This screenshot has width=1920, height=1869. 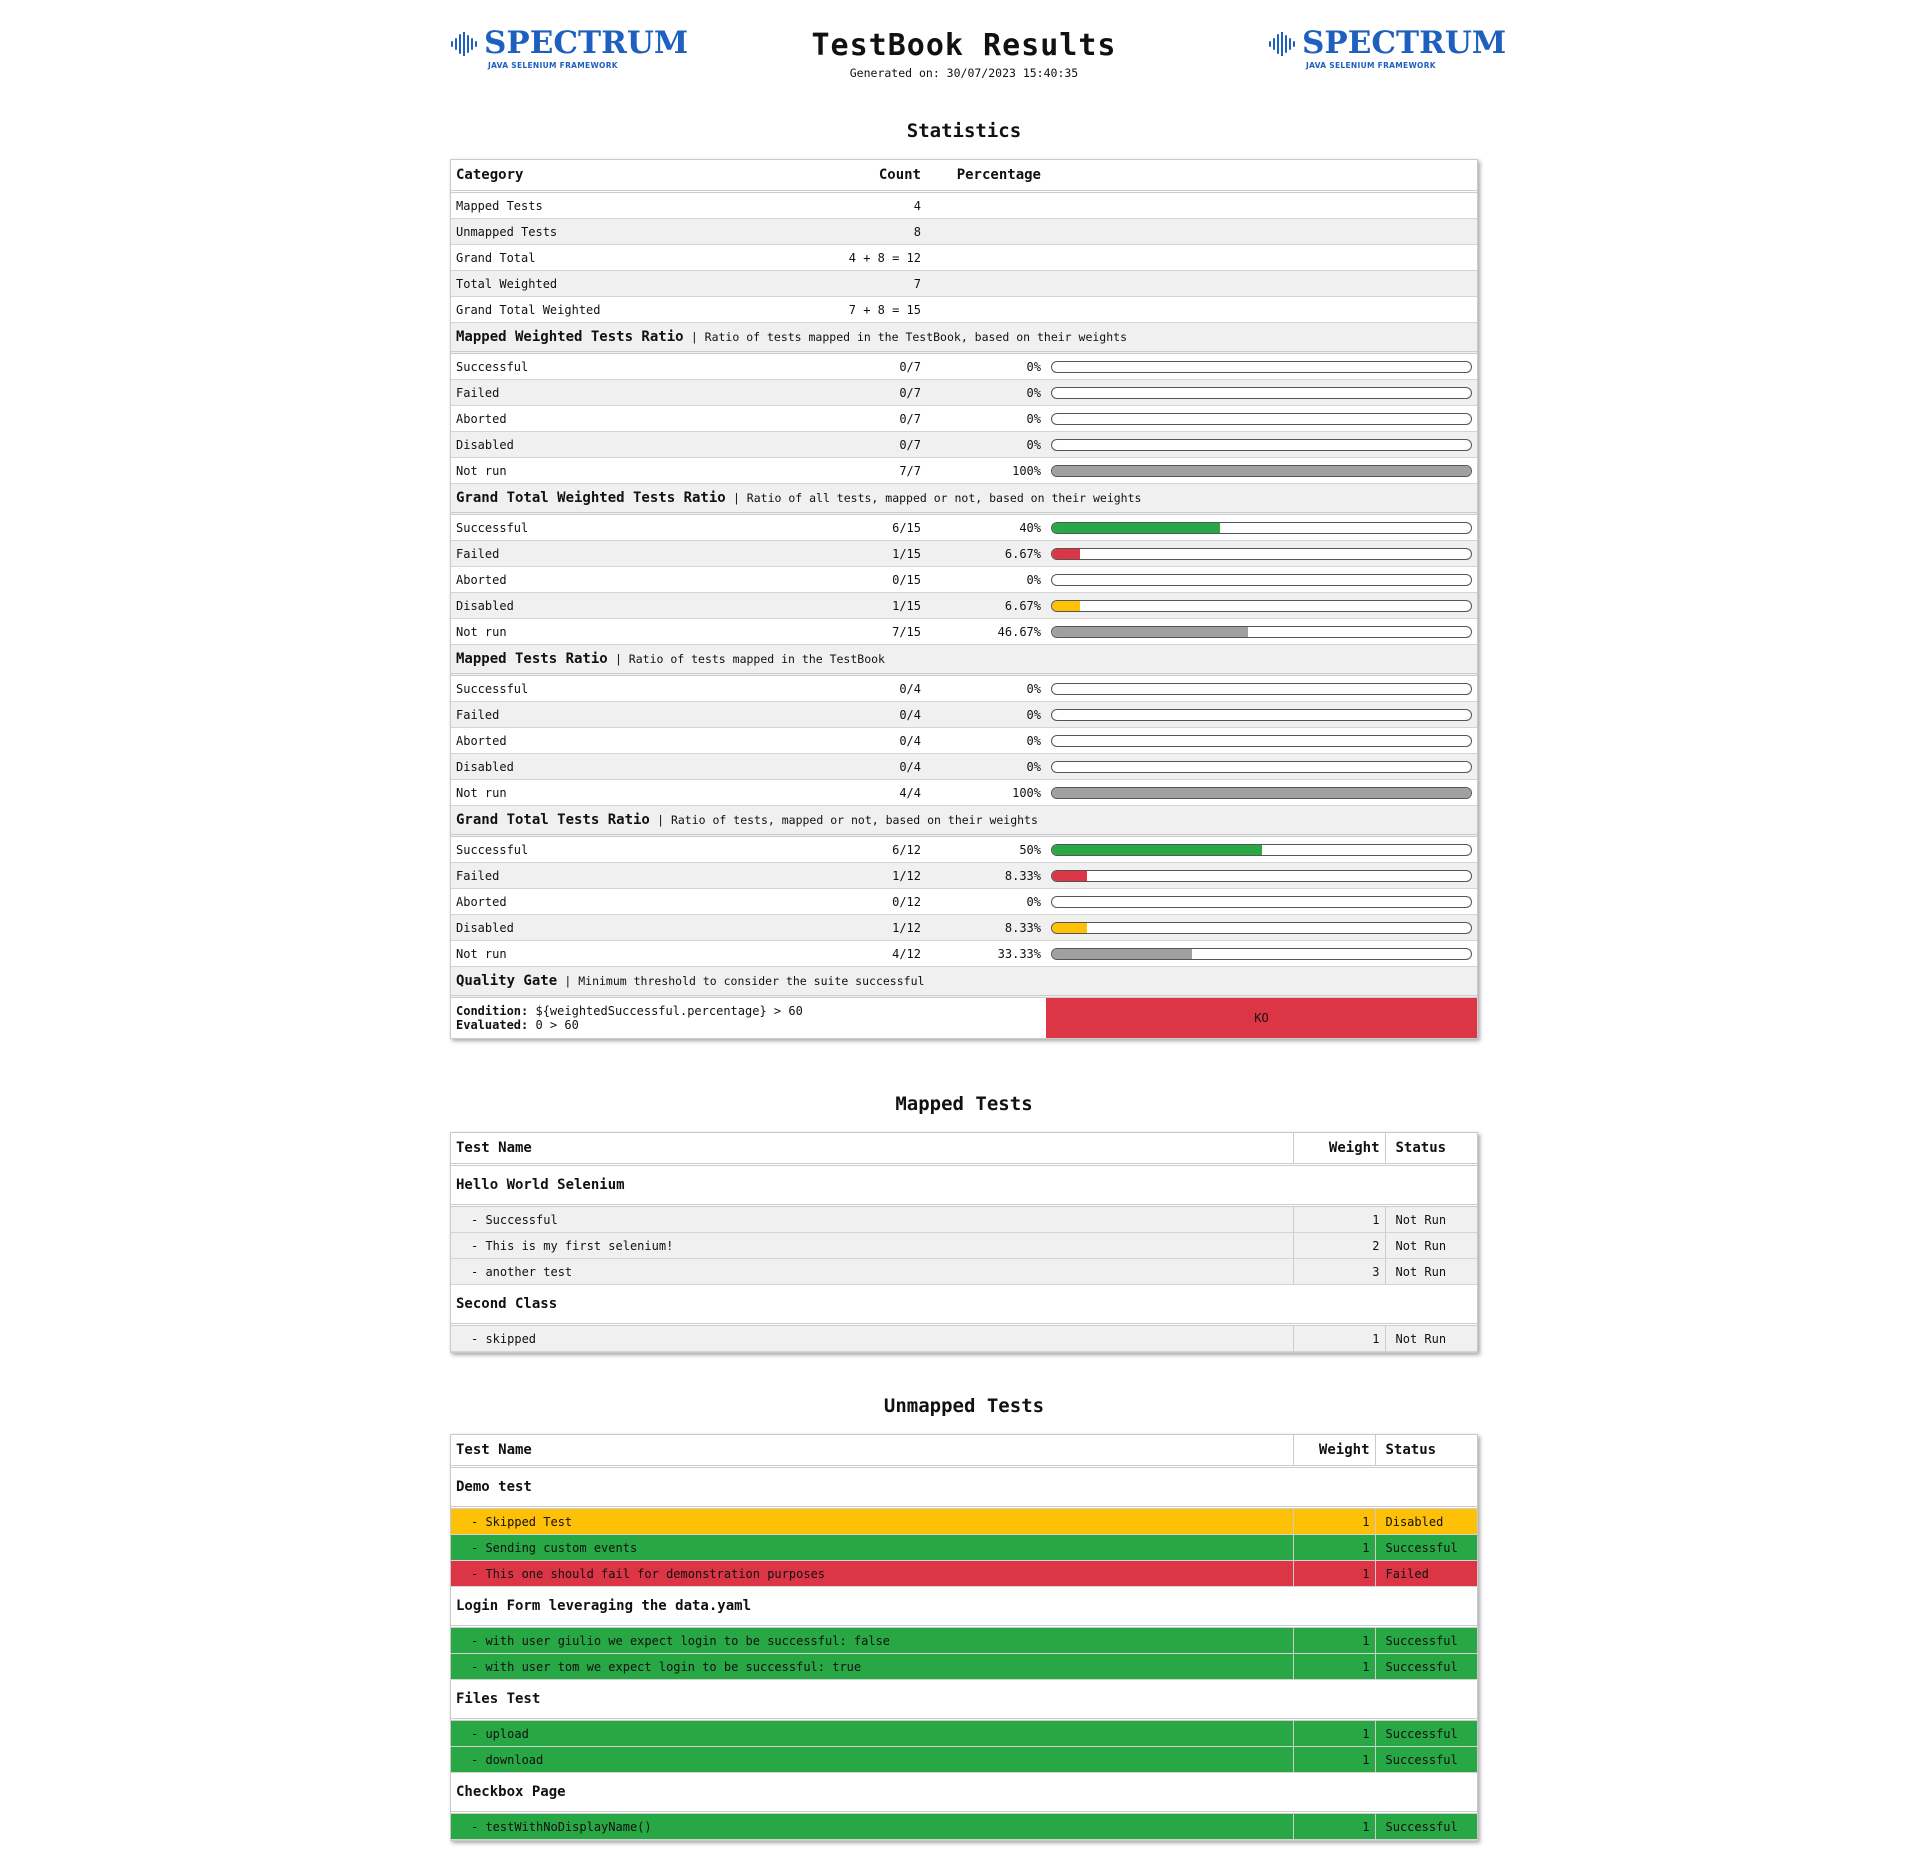 What do you see at coordinates (986, 740) in the screenshot?
I see `ratio-percentage: 0%` at bounding box center [986, 740].